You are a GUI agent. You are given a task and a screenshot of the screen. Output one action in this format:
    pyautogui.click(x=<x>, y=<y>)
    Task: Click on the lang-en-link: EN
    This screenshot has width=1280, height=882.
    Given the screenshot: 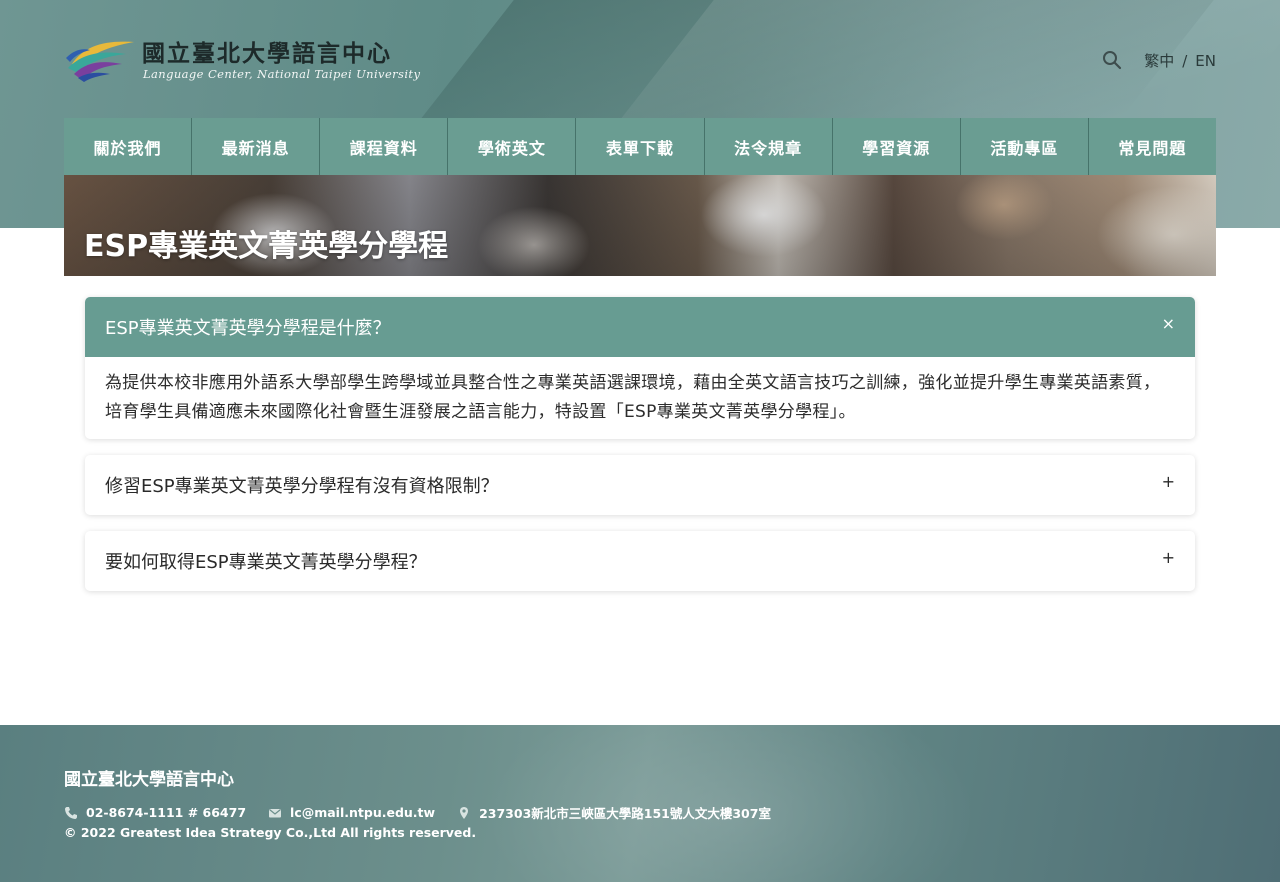 What is the action you would take?
    pyautogui.click(x=1205, y=61)
    